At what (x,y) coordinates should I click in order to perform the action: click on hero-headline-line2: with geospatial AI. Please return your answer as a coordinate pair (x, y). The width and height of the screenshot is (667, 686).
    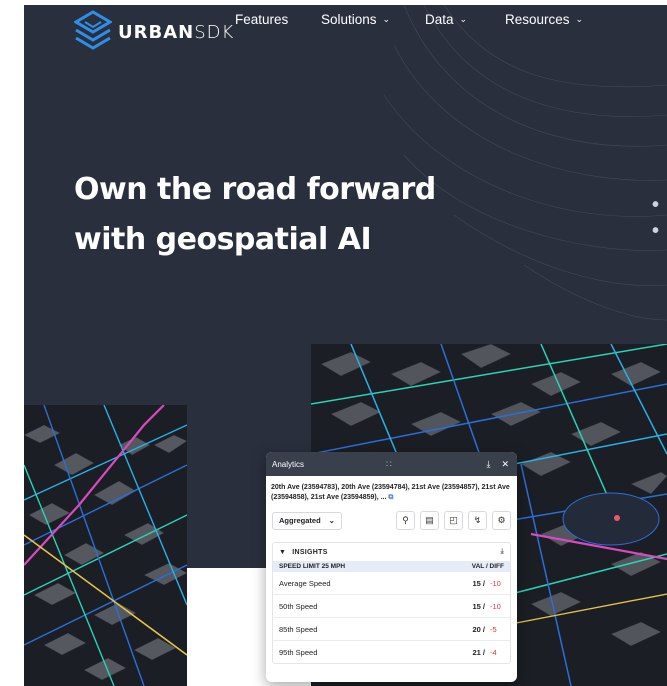
    Looking at the image, I should click on (223, 239).